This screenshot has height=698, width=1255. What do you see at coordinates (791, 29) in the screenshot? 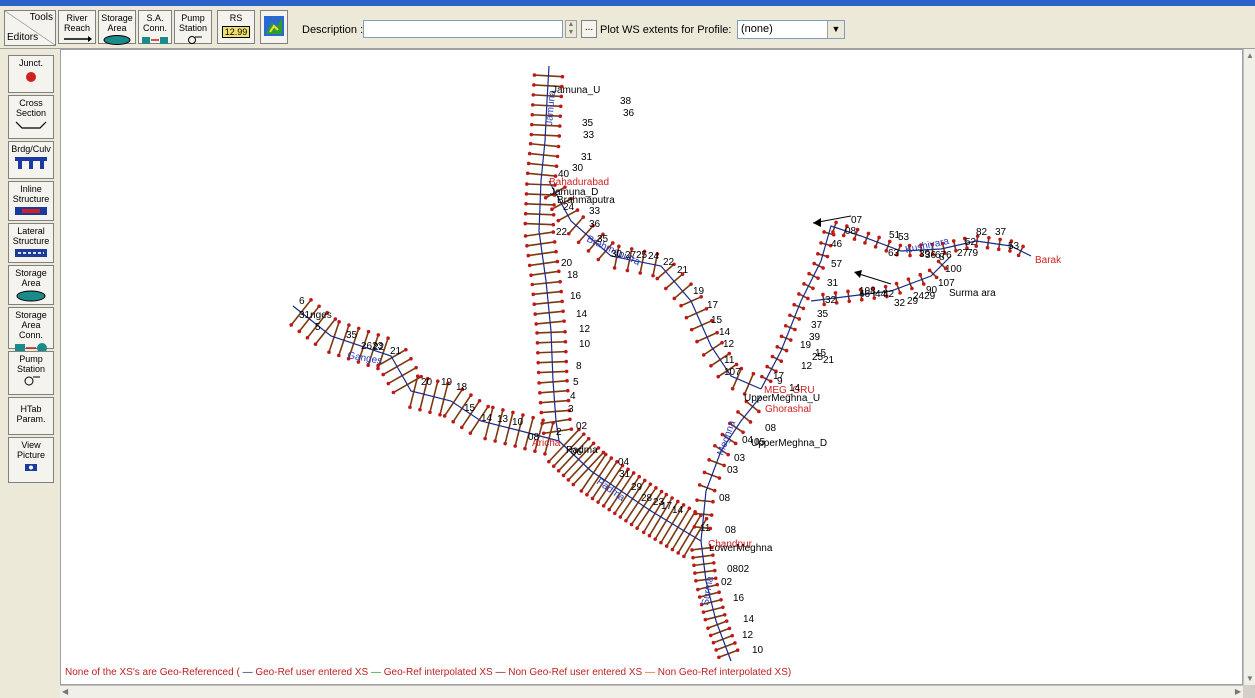
I see `profile-select: (none) ▼` at bounding box center [791, 29].